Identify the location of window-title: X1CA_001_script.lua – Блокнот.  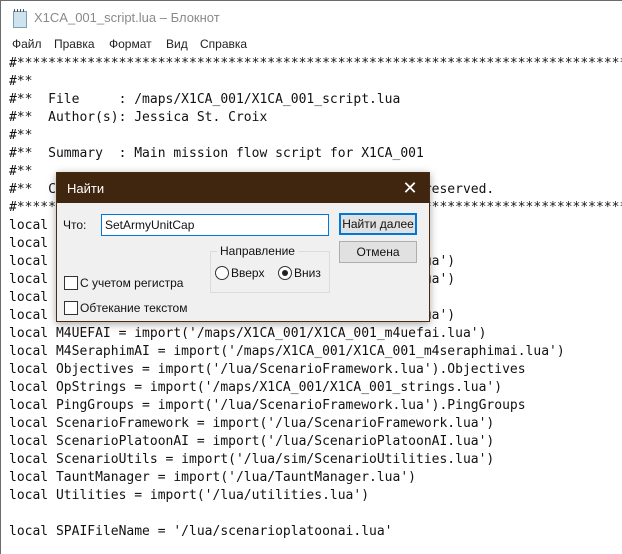
(127, 17).